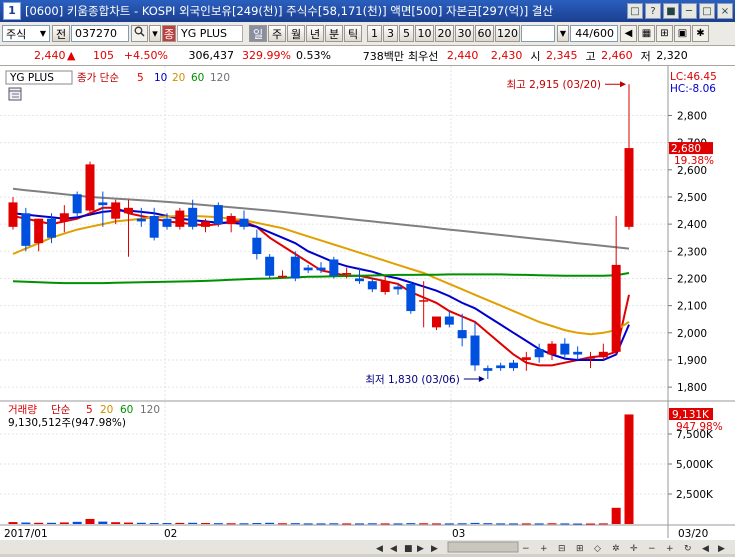  What do you see at coordinates (616, 549) in the screenshot?
I see `settings-icon: ✲` at bounding box center [616, 549].